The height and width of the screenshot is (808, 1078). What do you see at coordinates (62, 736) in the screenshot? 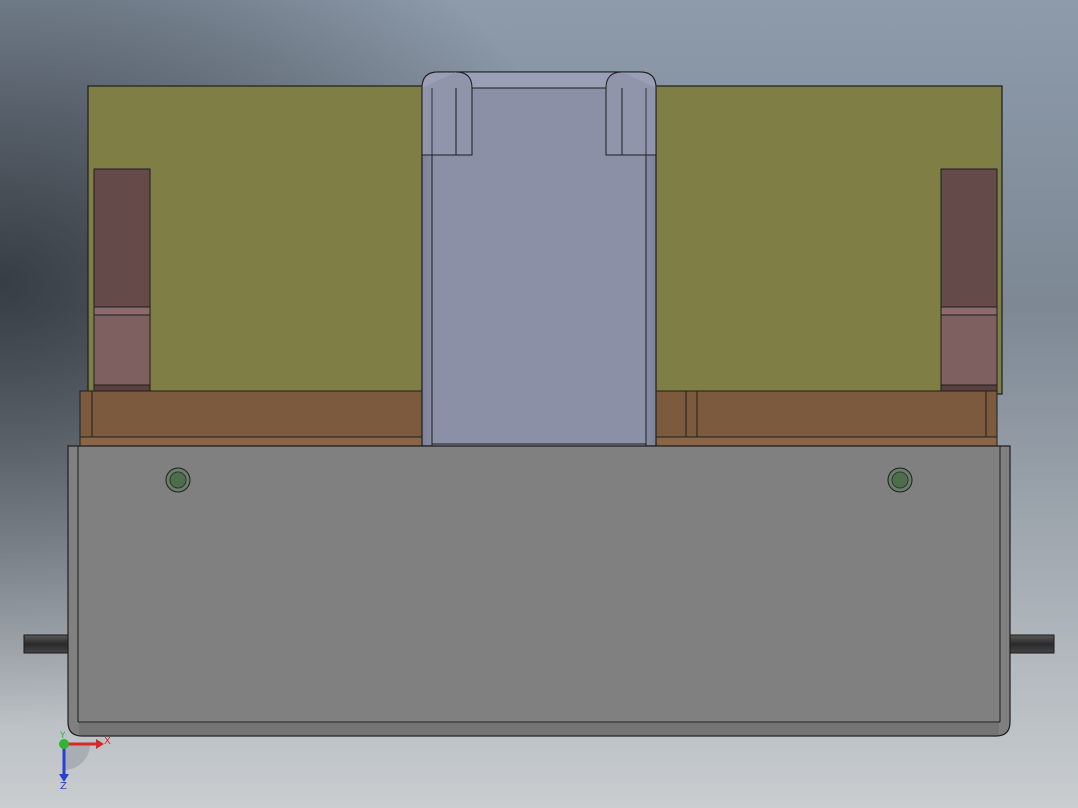
I see `y-axis-label: Y` at bounding box center [62, 736].